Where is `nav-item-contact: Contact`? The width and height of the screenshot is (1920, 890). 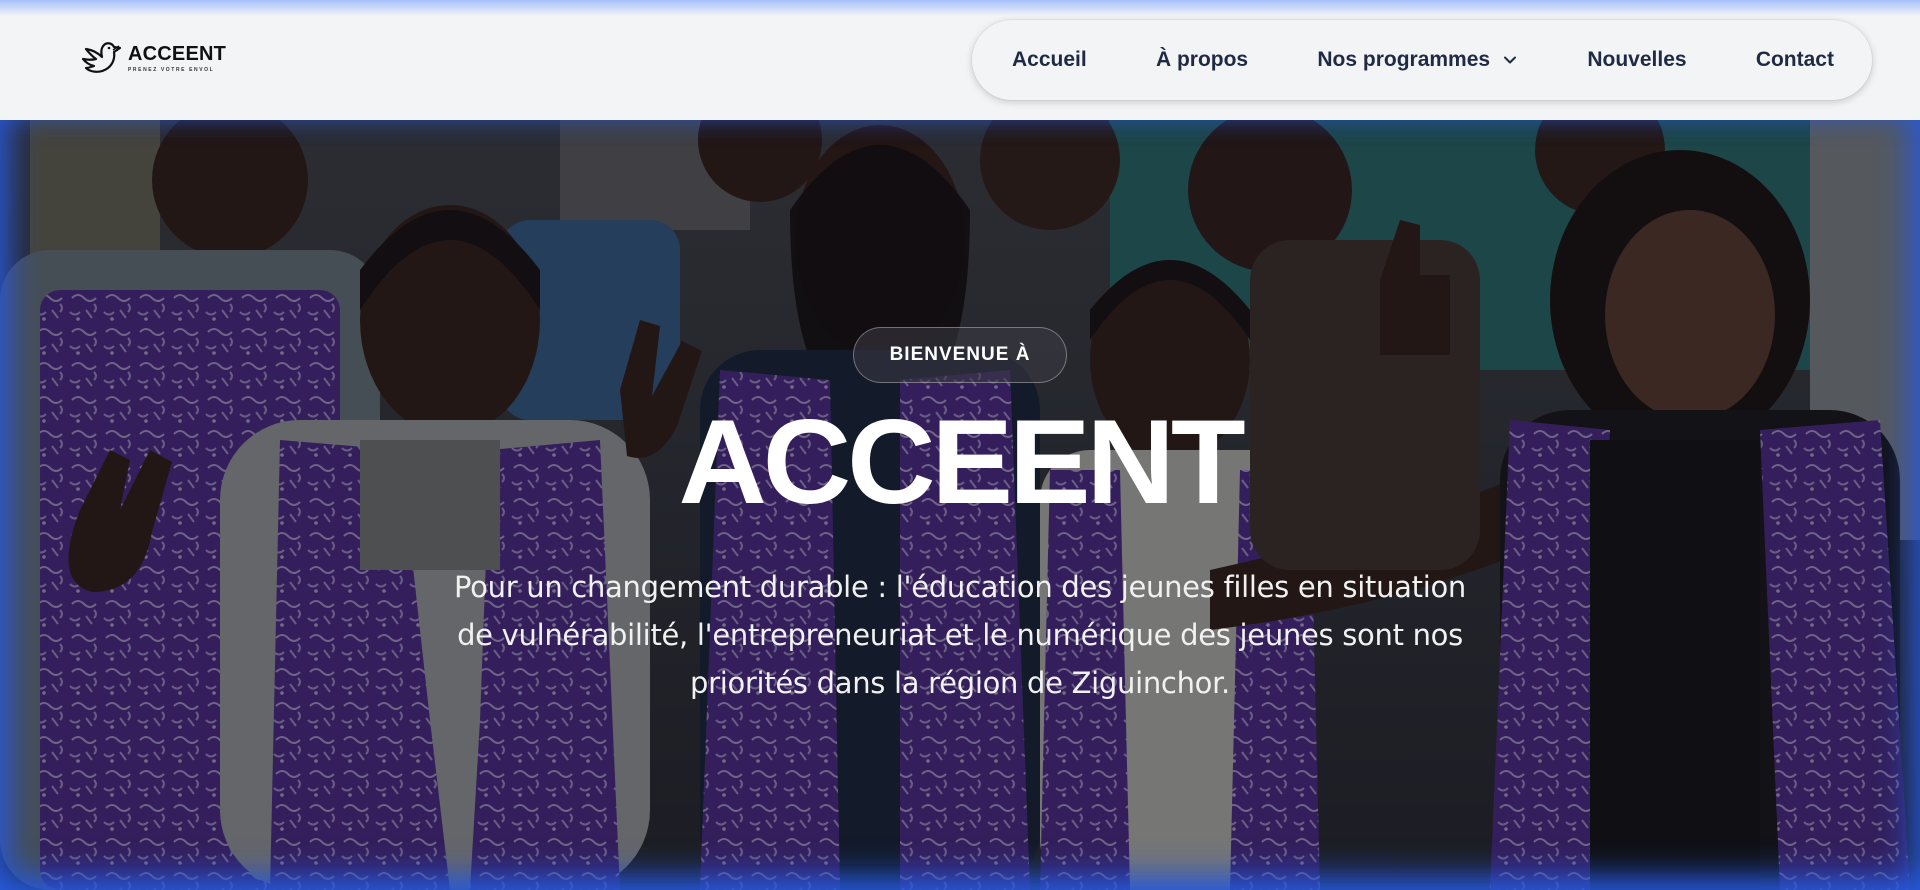
nav-item-contact: Contact is located at coordinates (1795, 60).